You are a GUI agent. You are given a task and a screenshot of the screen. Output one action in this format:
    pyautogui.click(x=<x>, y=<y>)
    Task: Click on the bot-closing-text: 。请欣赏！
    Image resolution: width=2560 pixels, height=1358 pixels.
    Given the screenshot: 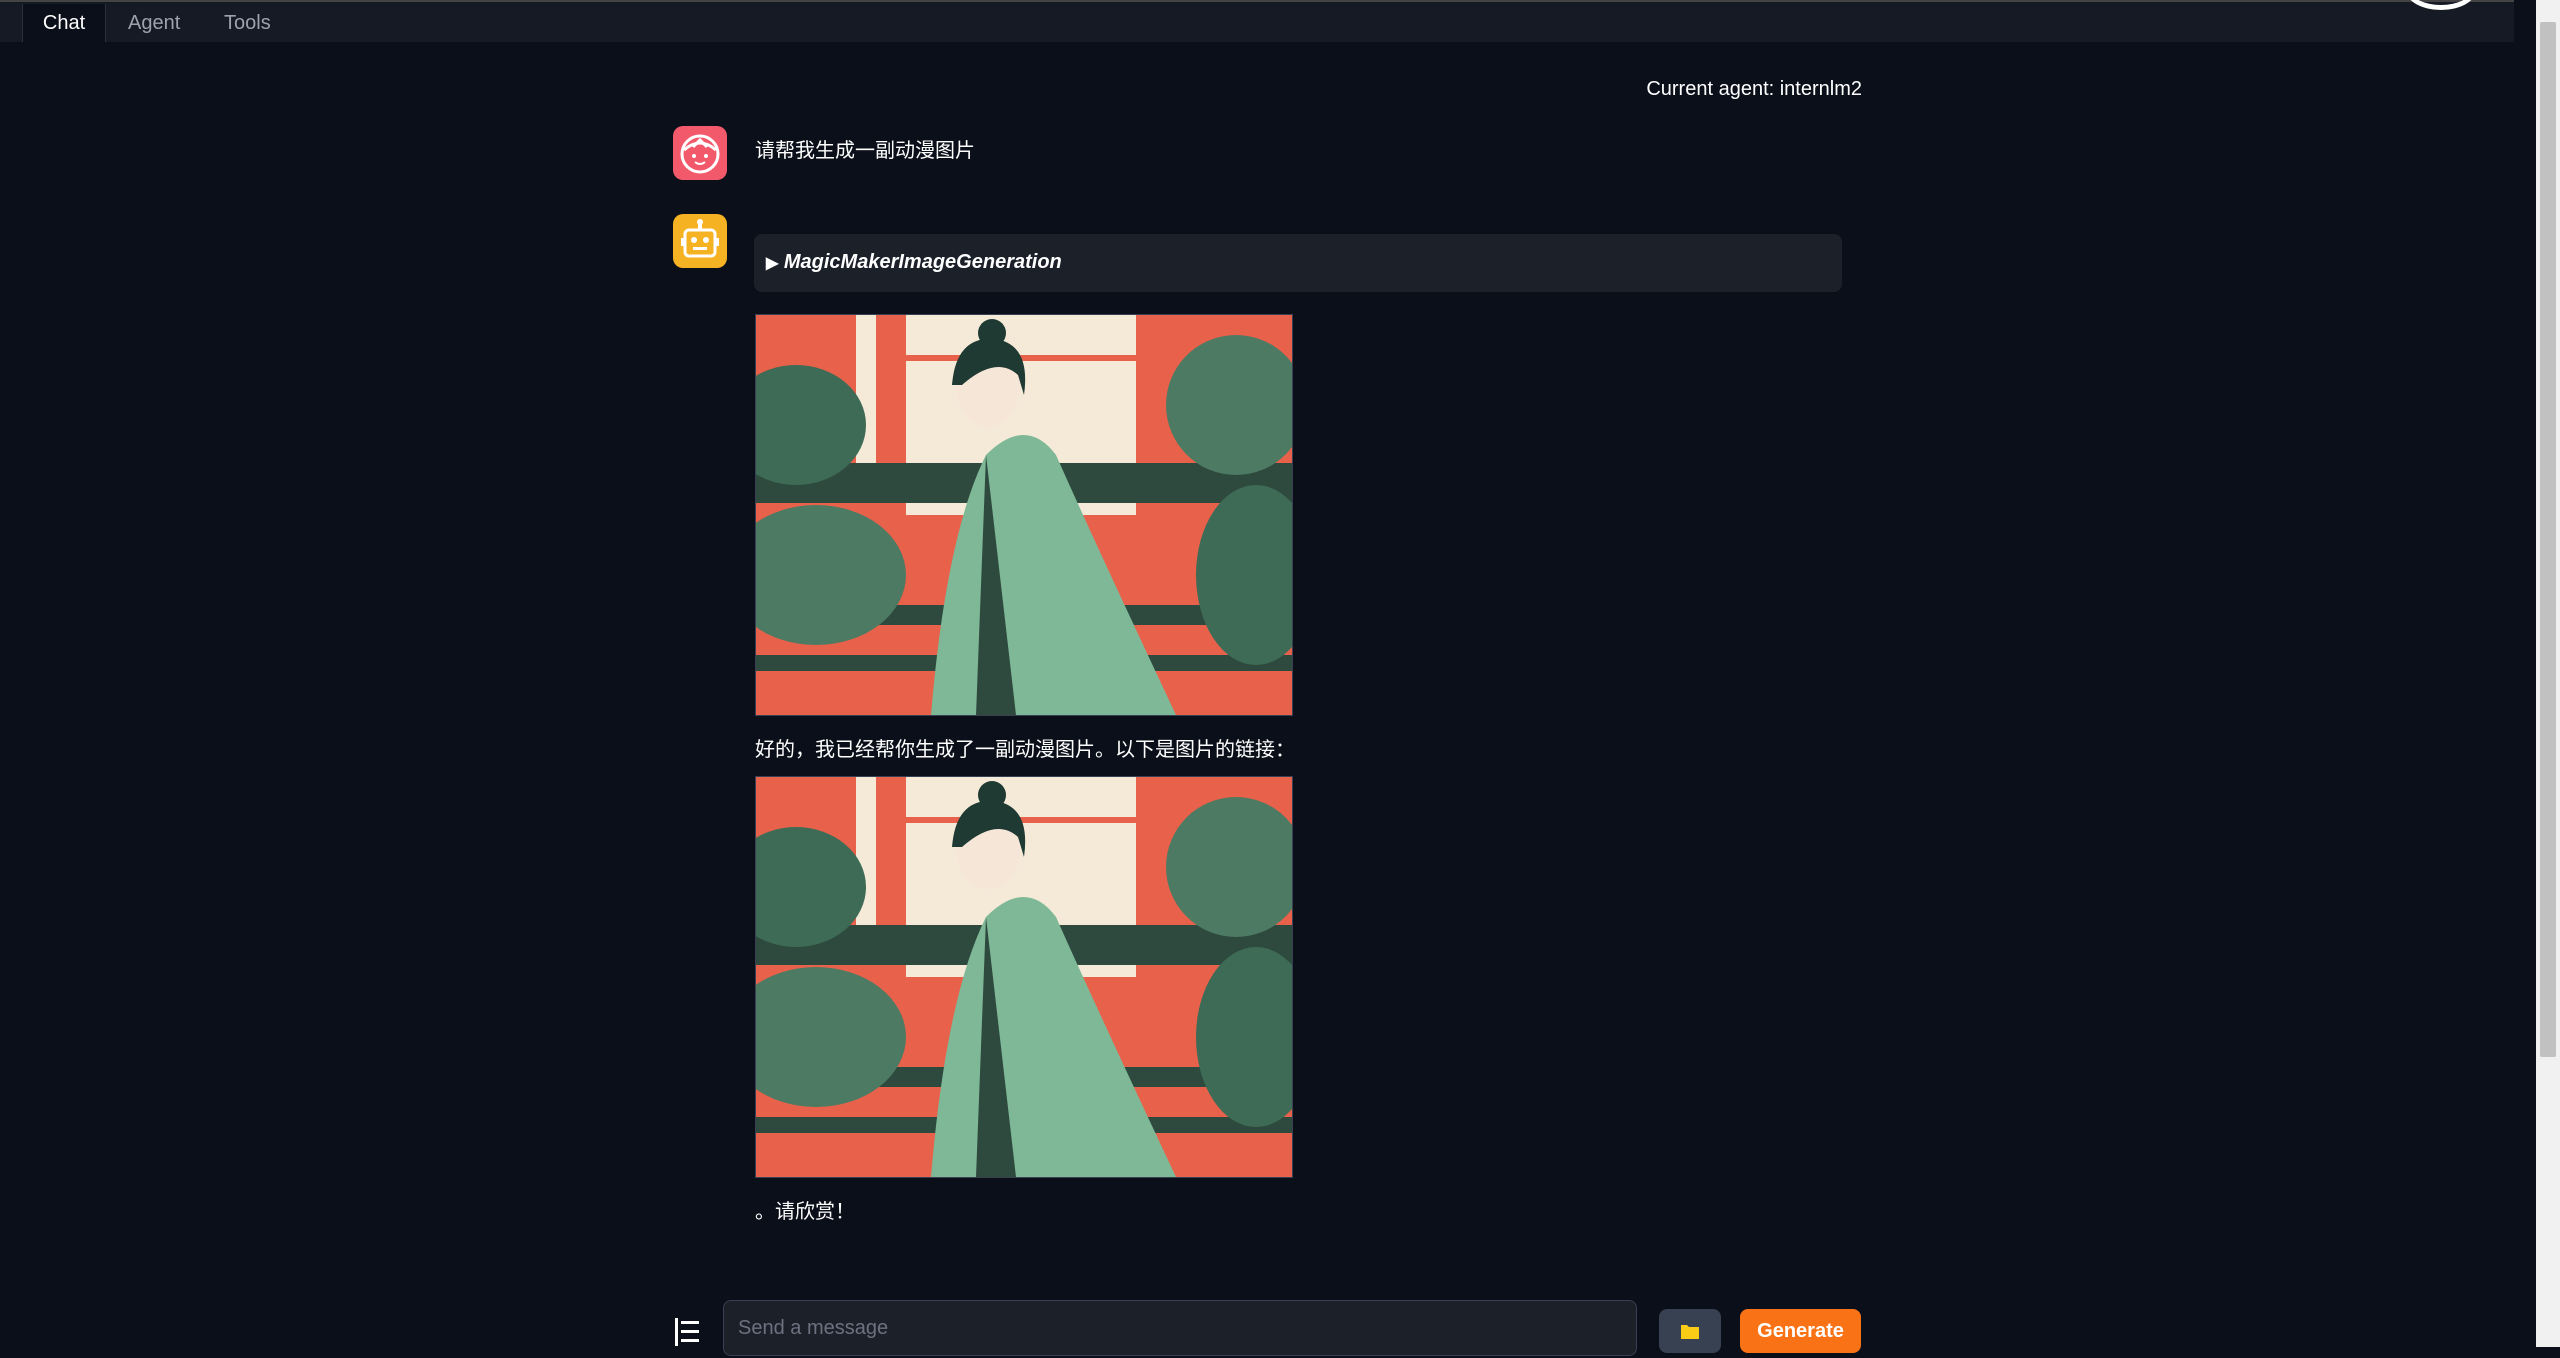 What is the action you would take?
    pyautogui.click(x=805, y=1212)
    